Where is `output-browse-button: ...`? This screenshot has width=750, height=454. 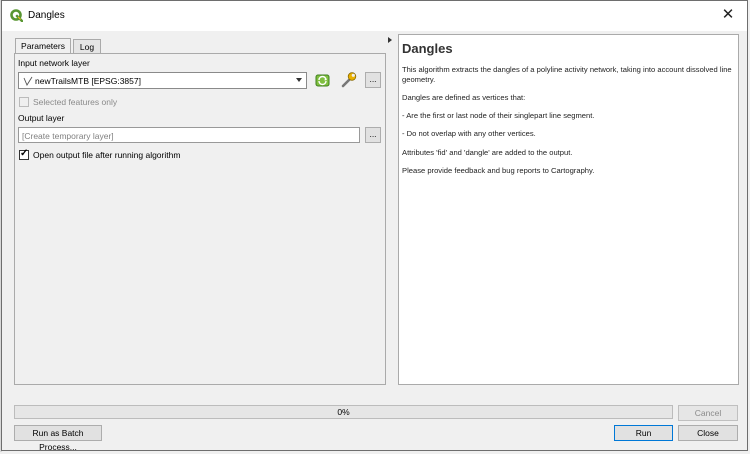
output-browse-button: ... is located at coordinates (373, 135).